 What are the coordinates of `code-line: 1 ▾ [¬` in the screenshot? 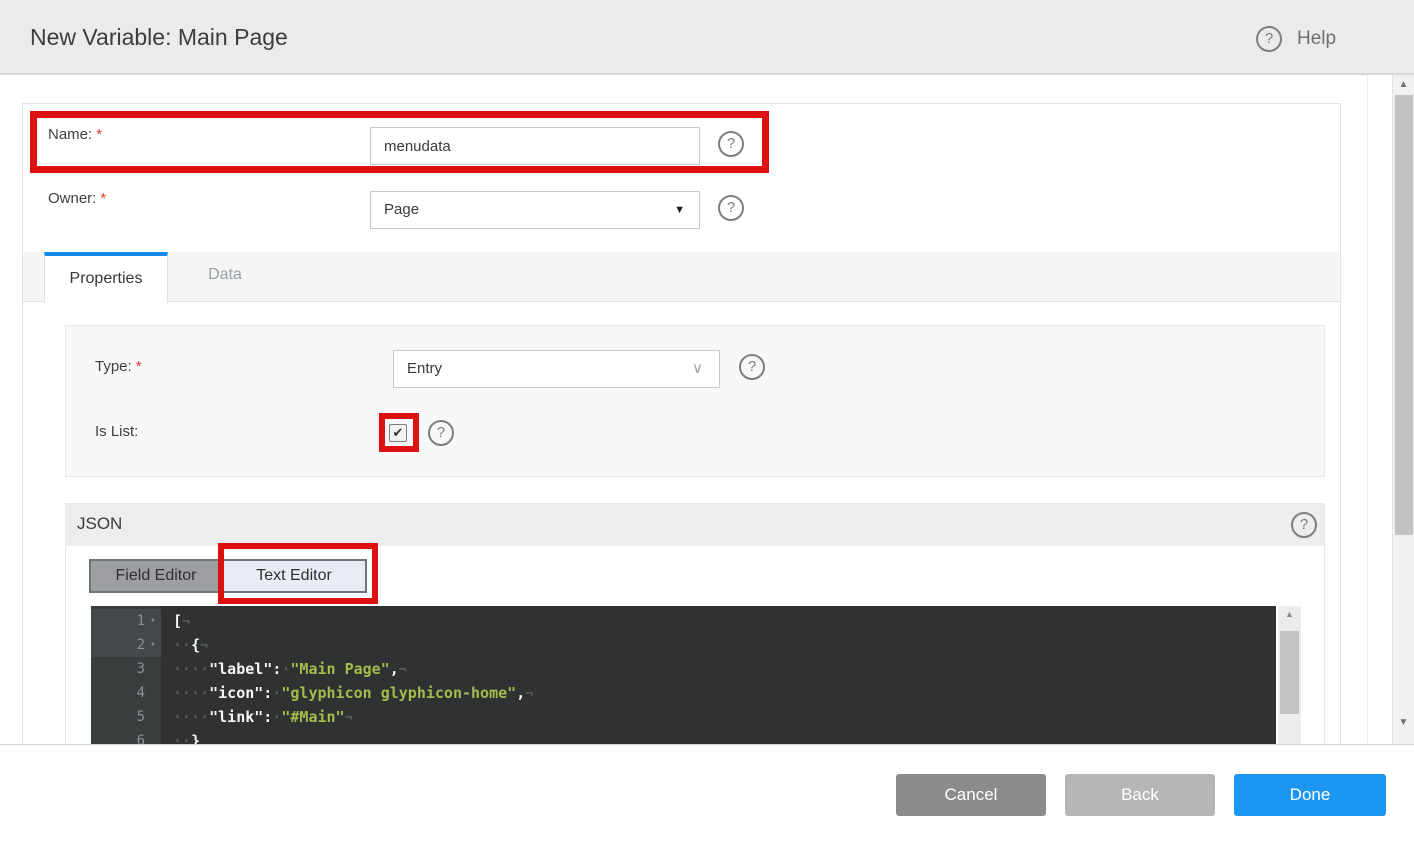 It's located at (683, 621).